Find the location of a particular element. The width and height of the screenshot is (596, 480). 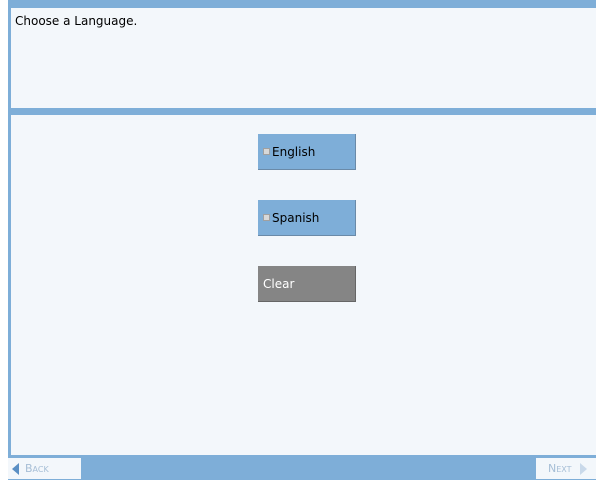

spanish-option-label: Spanish is located at coordinates (296, 217).